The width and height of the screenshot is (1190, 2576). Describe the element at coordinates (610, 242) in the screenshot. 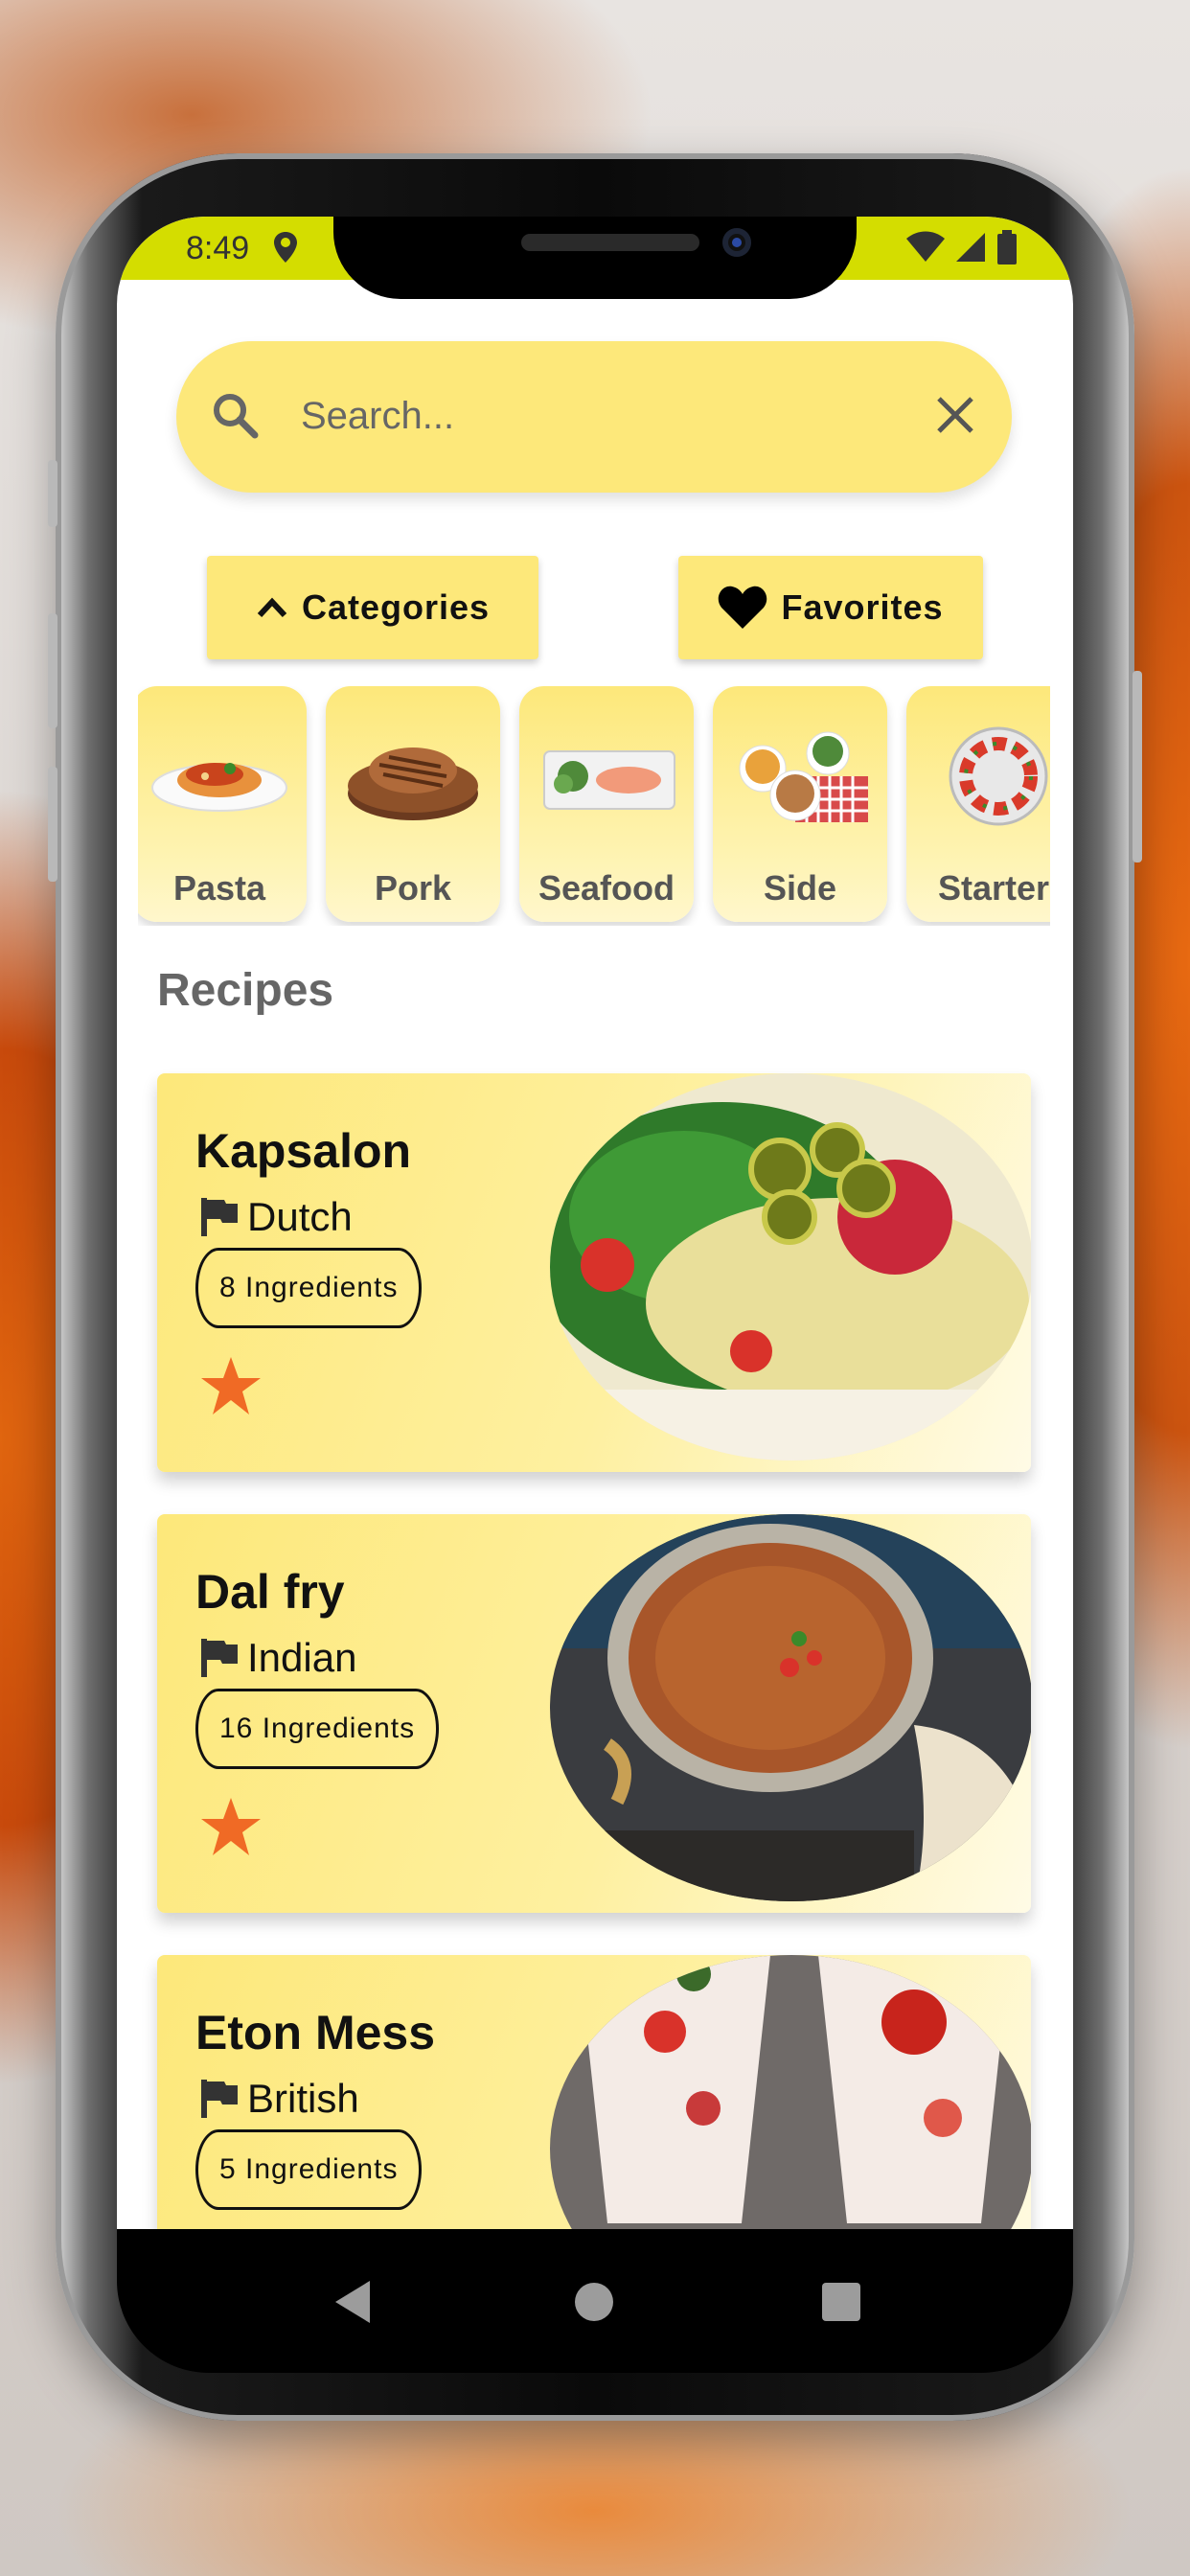

I see `speaker` at that location.